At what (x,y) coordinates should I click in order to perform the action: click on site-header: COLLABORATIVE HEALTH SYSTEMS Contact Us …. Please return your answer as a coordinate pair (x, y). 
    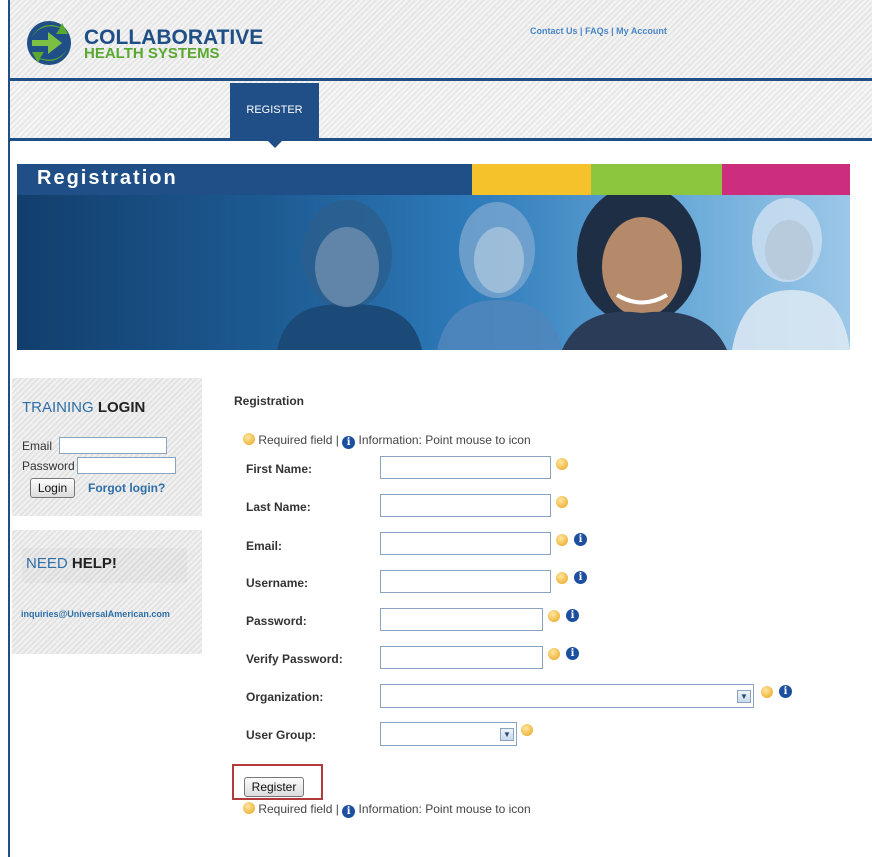
    Looking at the image, I should click on (440, 40).